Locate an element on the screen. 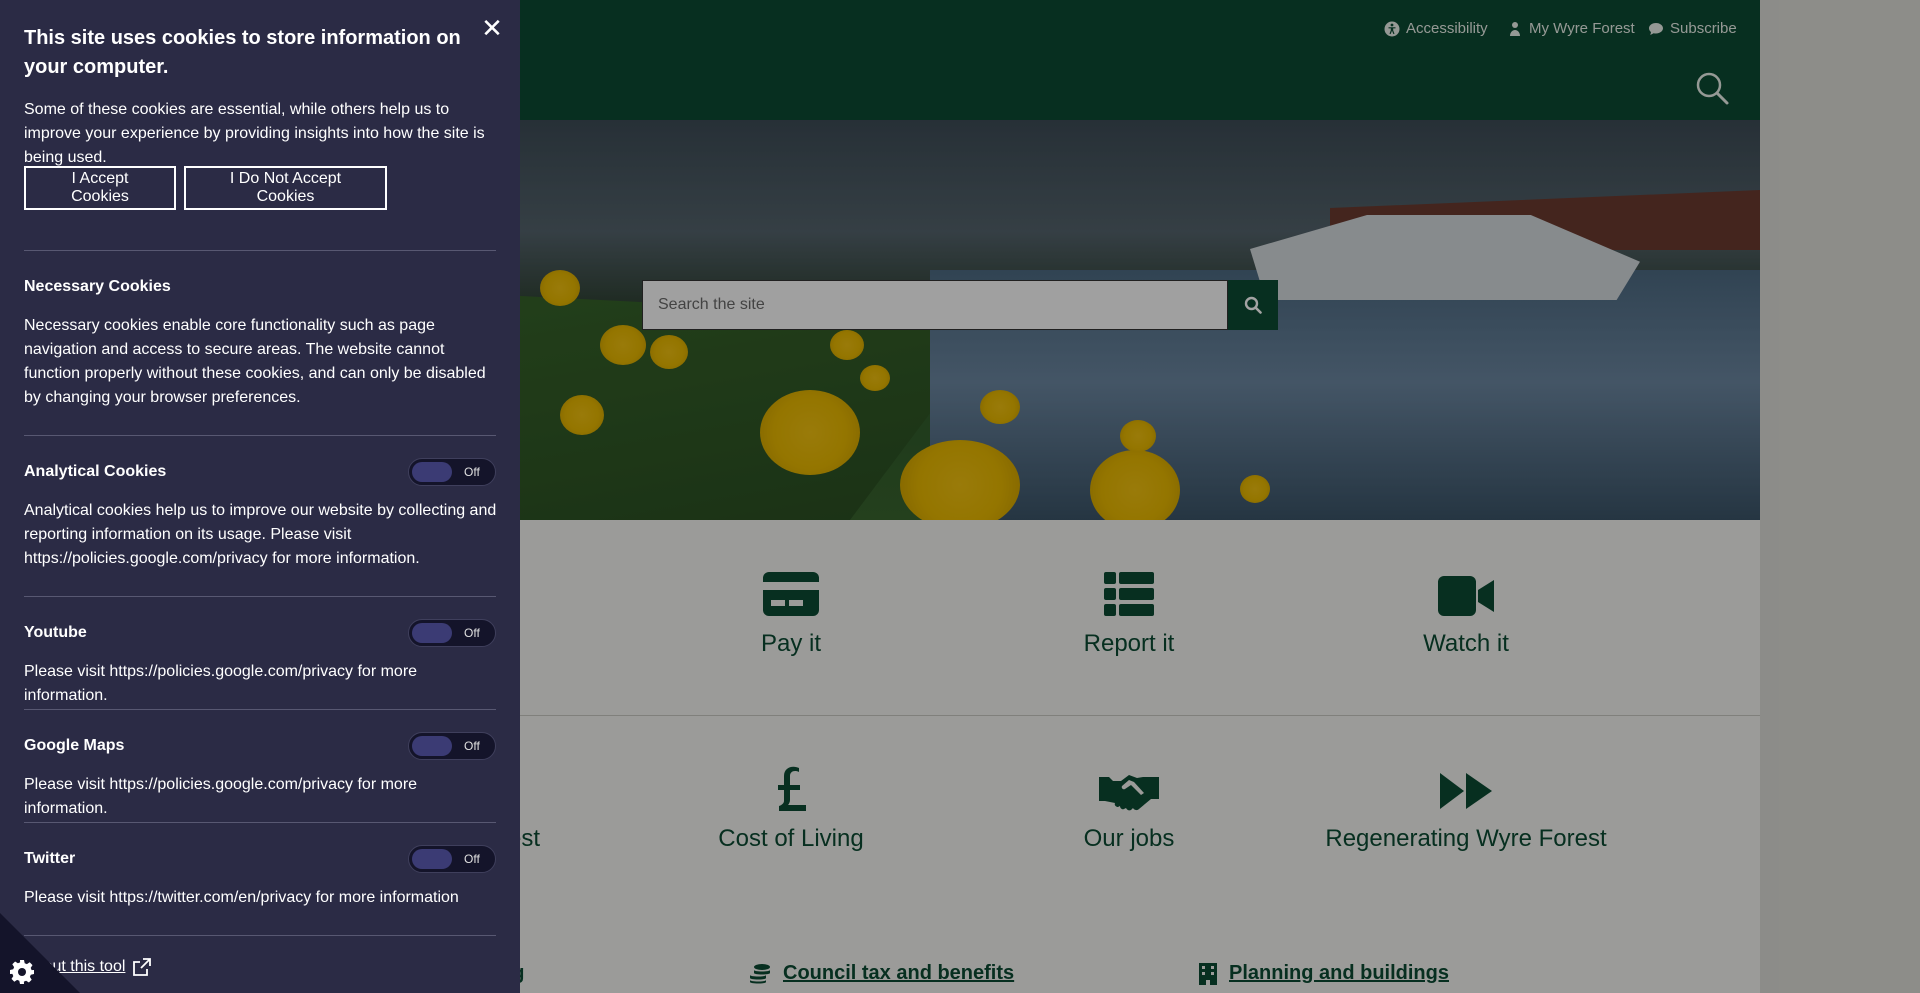  necessary-cookies-title: Necessary Cookies is located at coordinates (97, 286).